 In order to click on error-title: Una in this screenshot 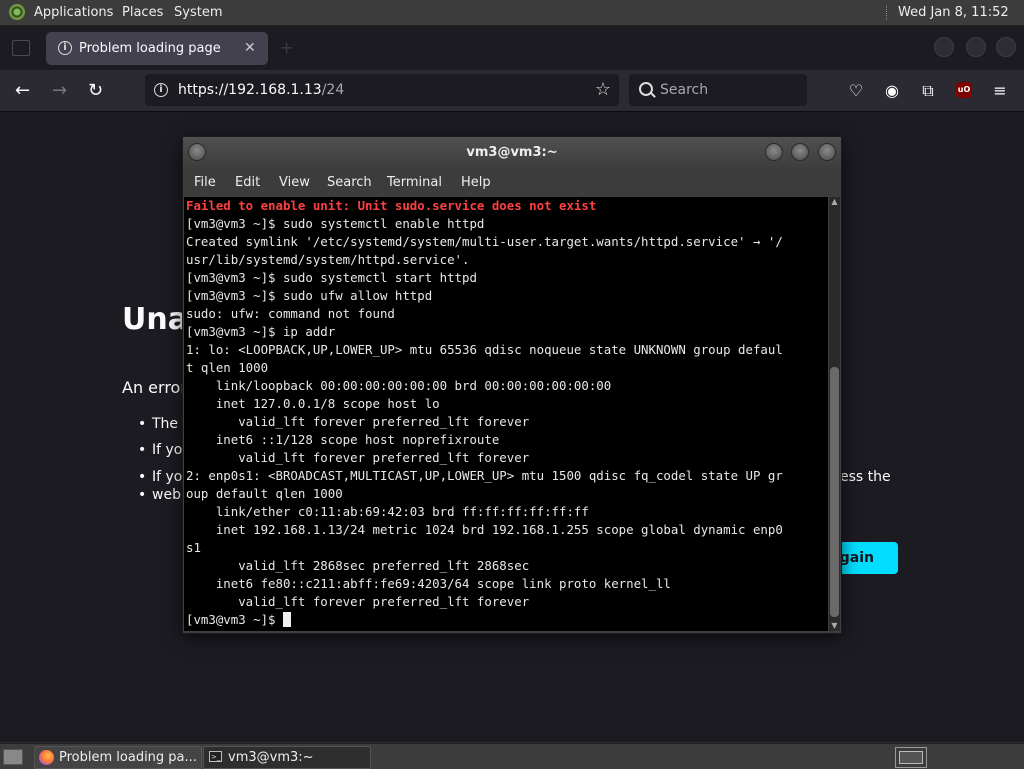, I will do `click(155, 319)`.